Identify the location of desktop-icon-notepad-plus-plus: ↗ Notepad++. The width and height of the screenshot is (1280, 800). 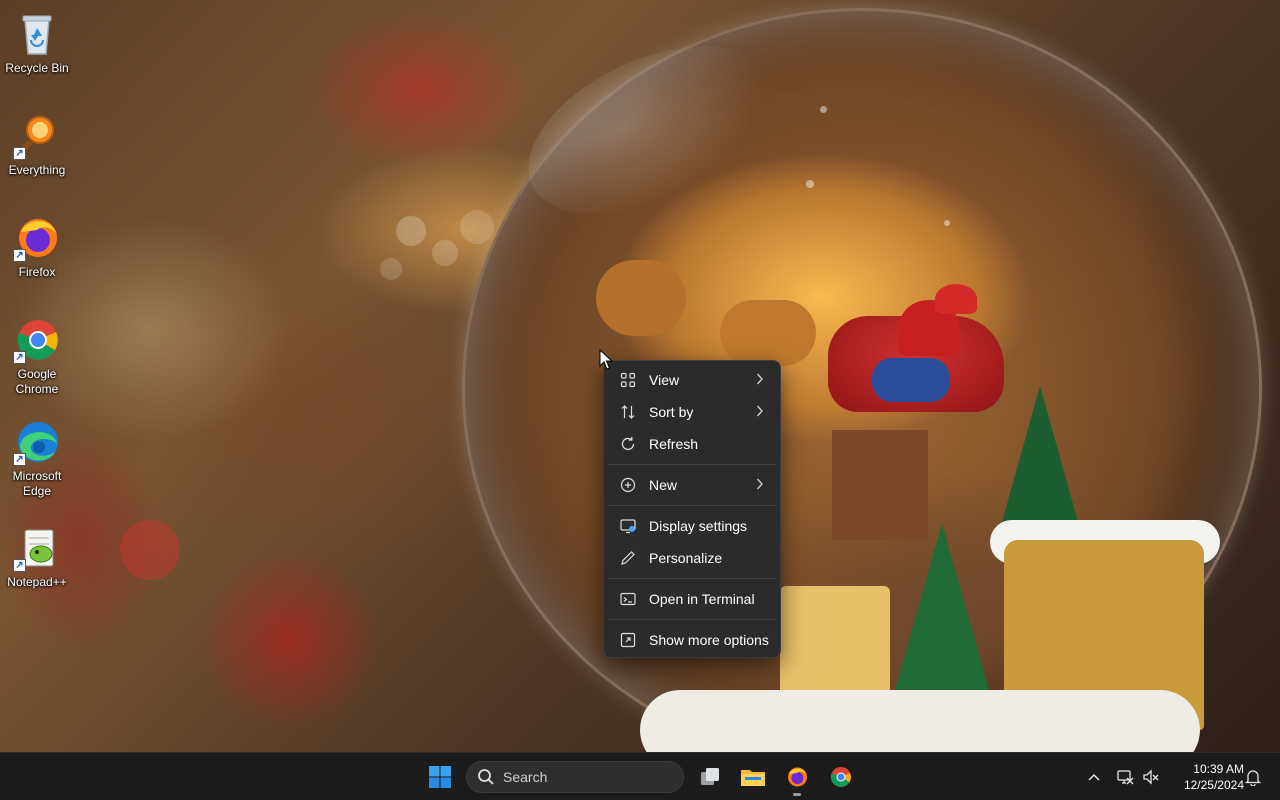
(37, 557).